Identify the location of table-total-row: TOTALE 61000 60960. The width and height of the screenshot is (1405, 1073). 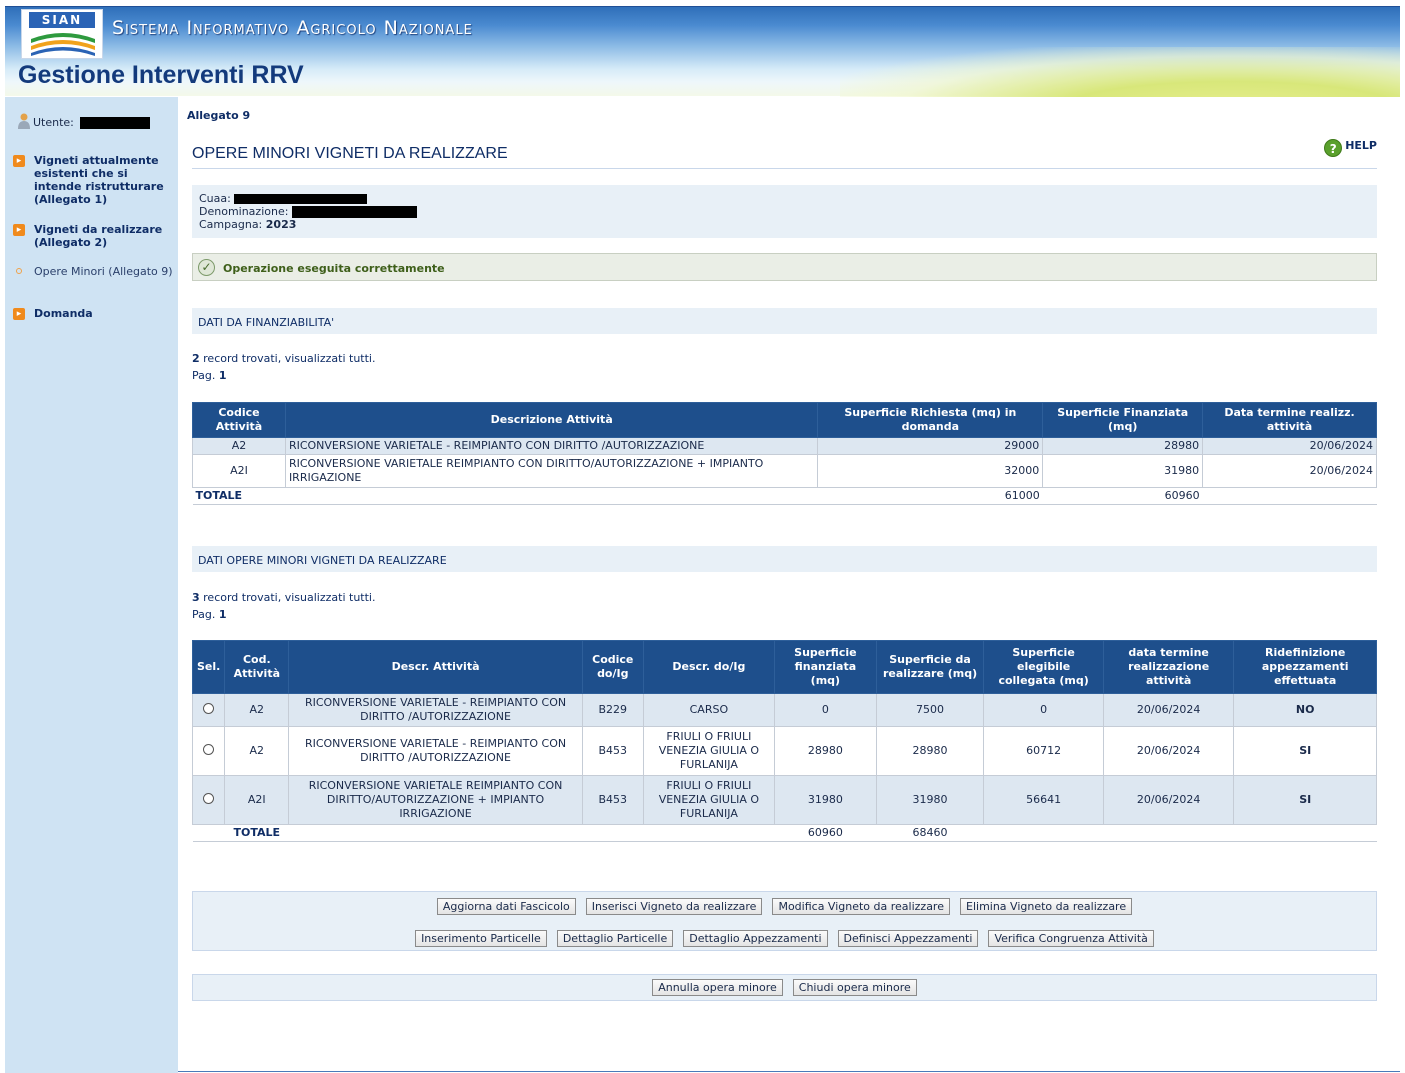
(784, 496).